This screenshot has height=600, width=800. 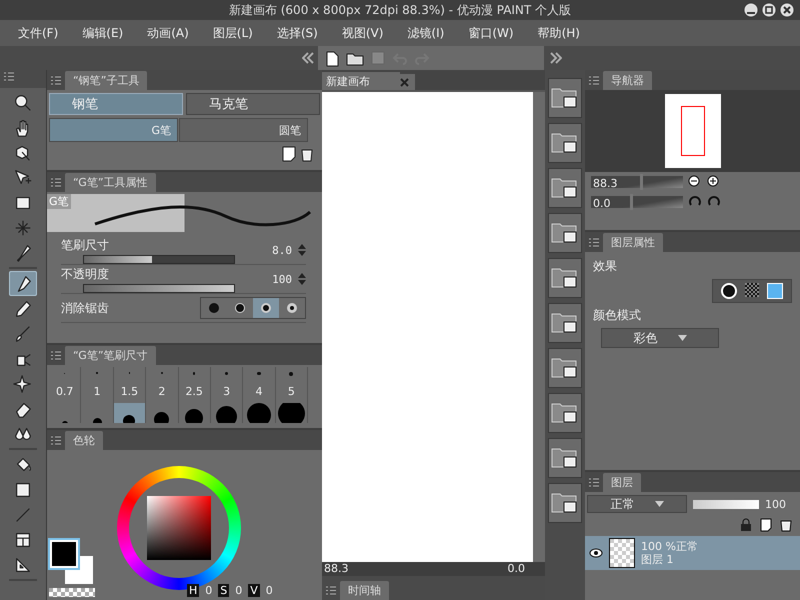 I want to click on menu-item: 文件(F), so click(x=38, y=33).